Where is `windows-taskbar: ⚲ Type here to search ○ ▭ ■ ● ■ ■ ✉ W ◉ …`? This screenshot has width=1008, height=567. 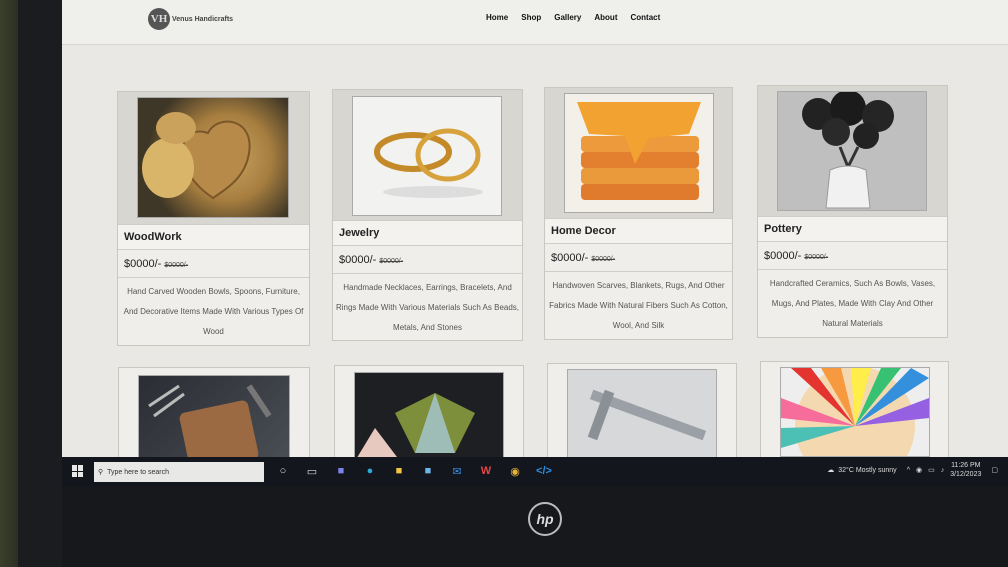
windows-taskbar: ⚲ Type here to search ○ ▭ ■ ● ■ ■ ✉ W ◉ … is located at coordinates (535, 471).